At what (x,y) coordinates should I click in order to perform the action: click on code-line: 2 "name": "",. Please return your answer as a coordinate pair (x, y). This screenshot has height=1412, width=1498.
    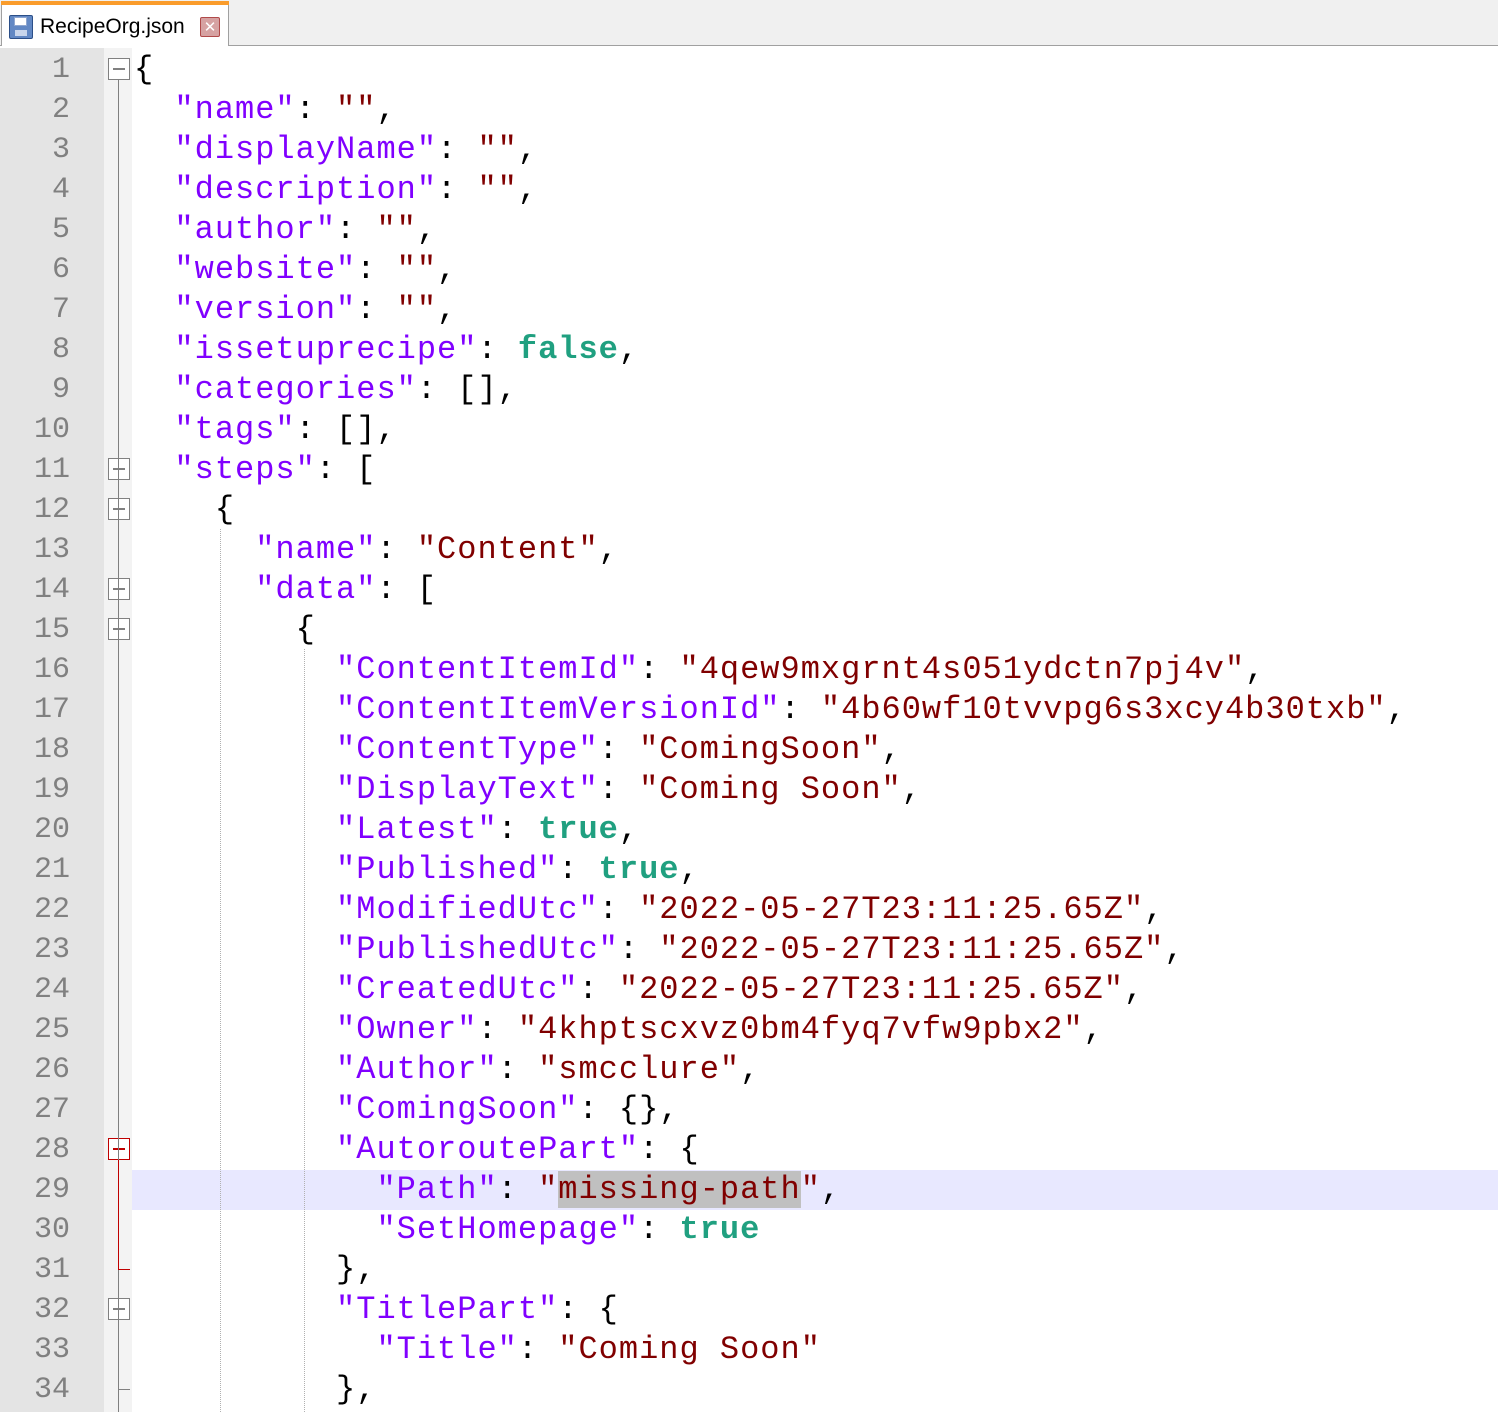
    Looking at the image, I should click on (749, 109).